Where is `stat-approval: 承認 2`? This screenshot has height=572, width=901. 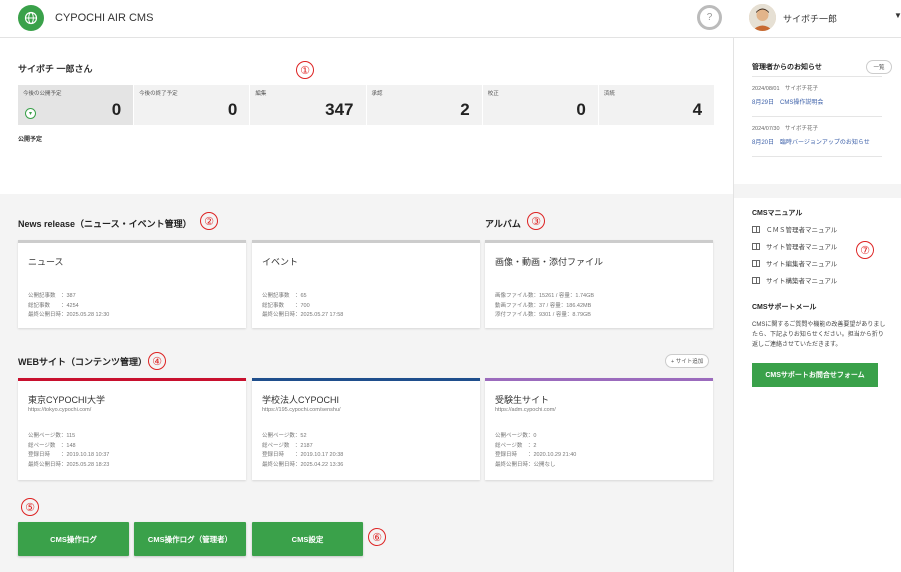
stat-approval: 承認 2 is located at coordinates (424, 105).